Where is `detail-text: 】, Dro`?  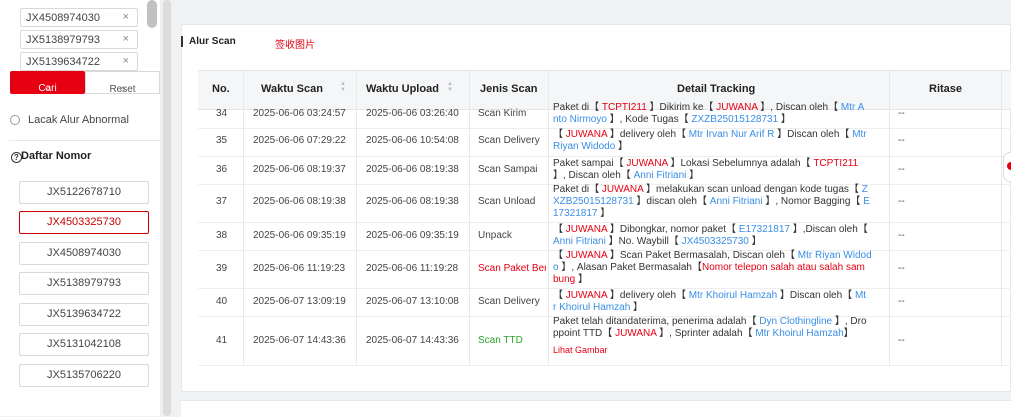 detail-text: 】, Dro is located at coordinates (849, 321).